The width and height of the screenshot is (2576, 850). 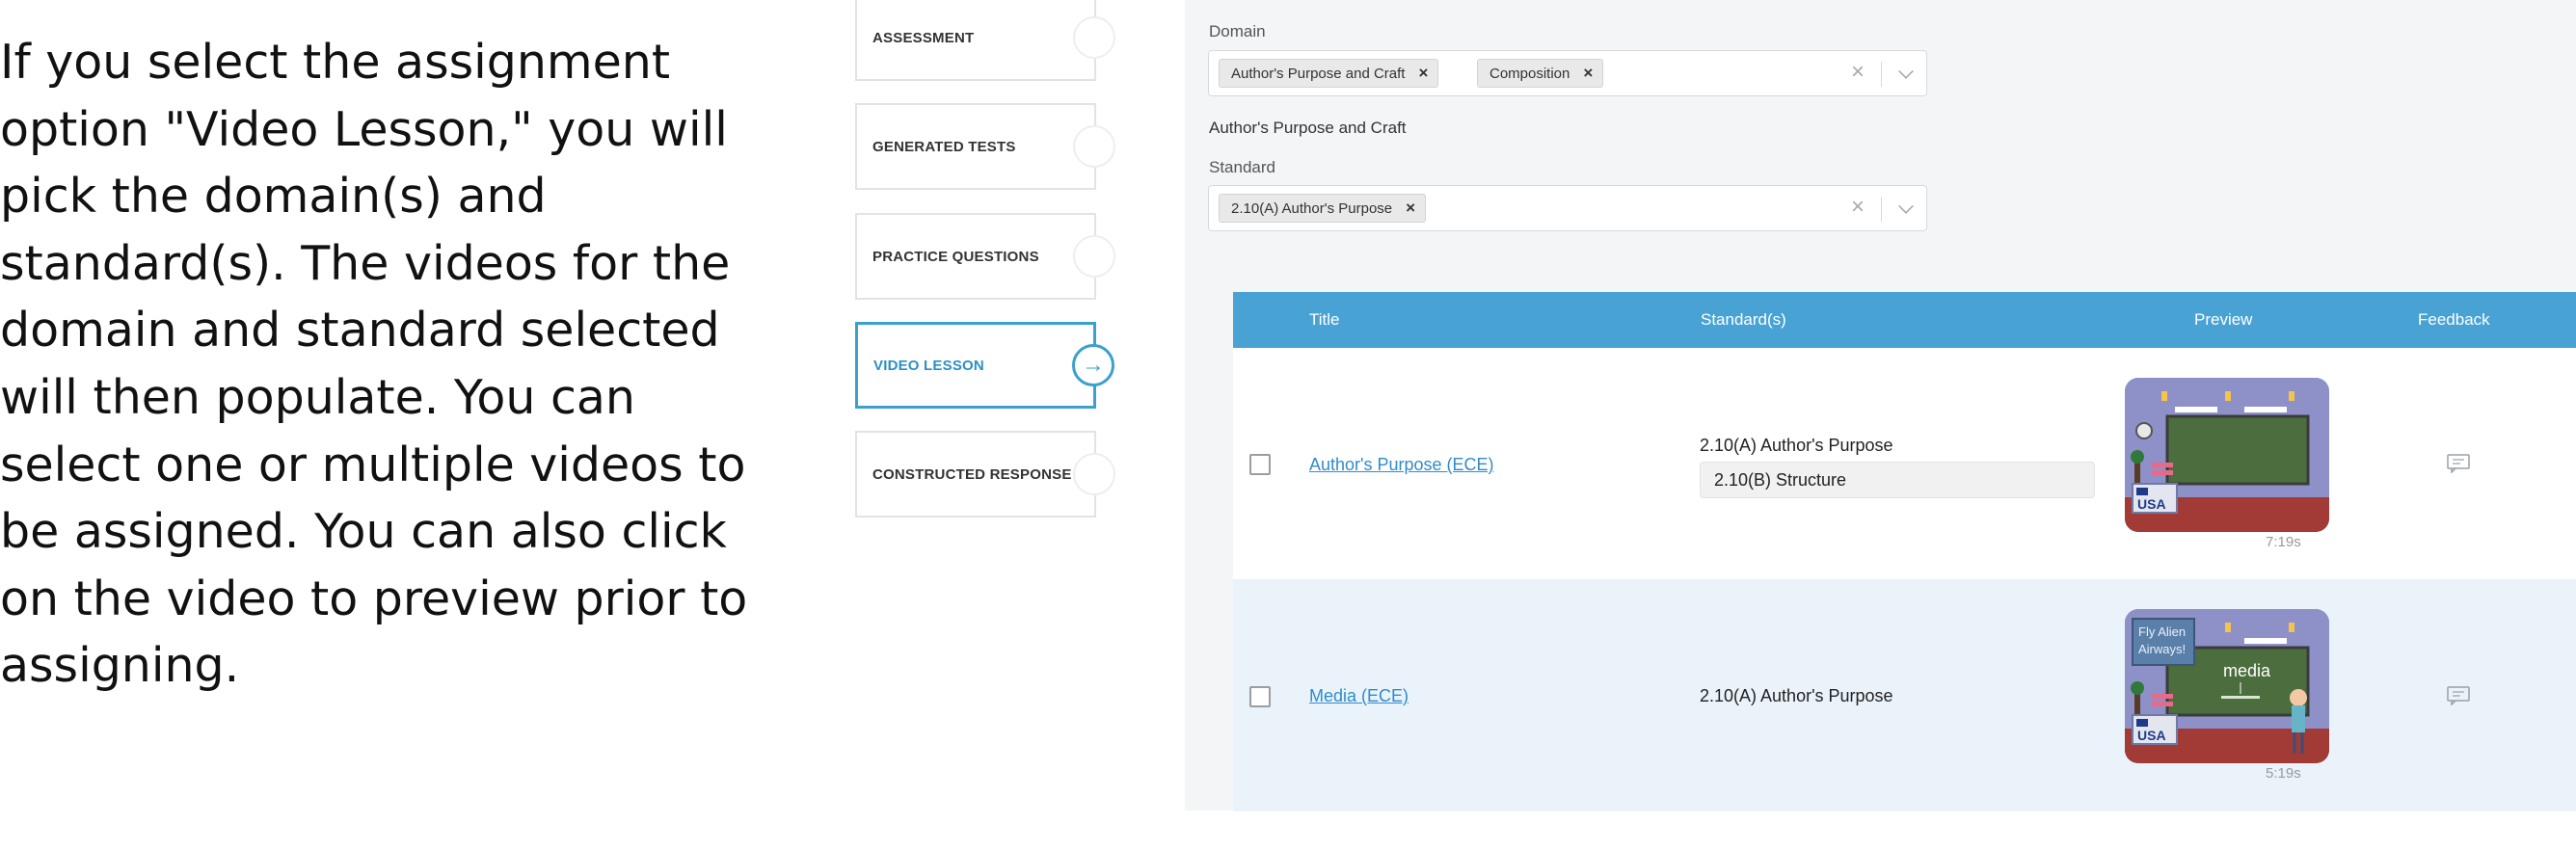 I want to click on standard-chip: 2.10(A) Author's Purpose ×, so click(x=1323, y=208).